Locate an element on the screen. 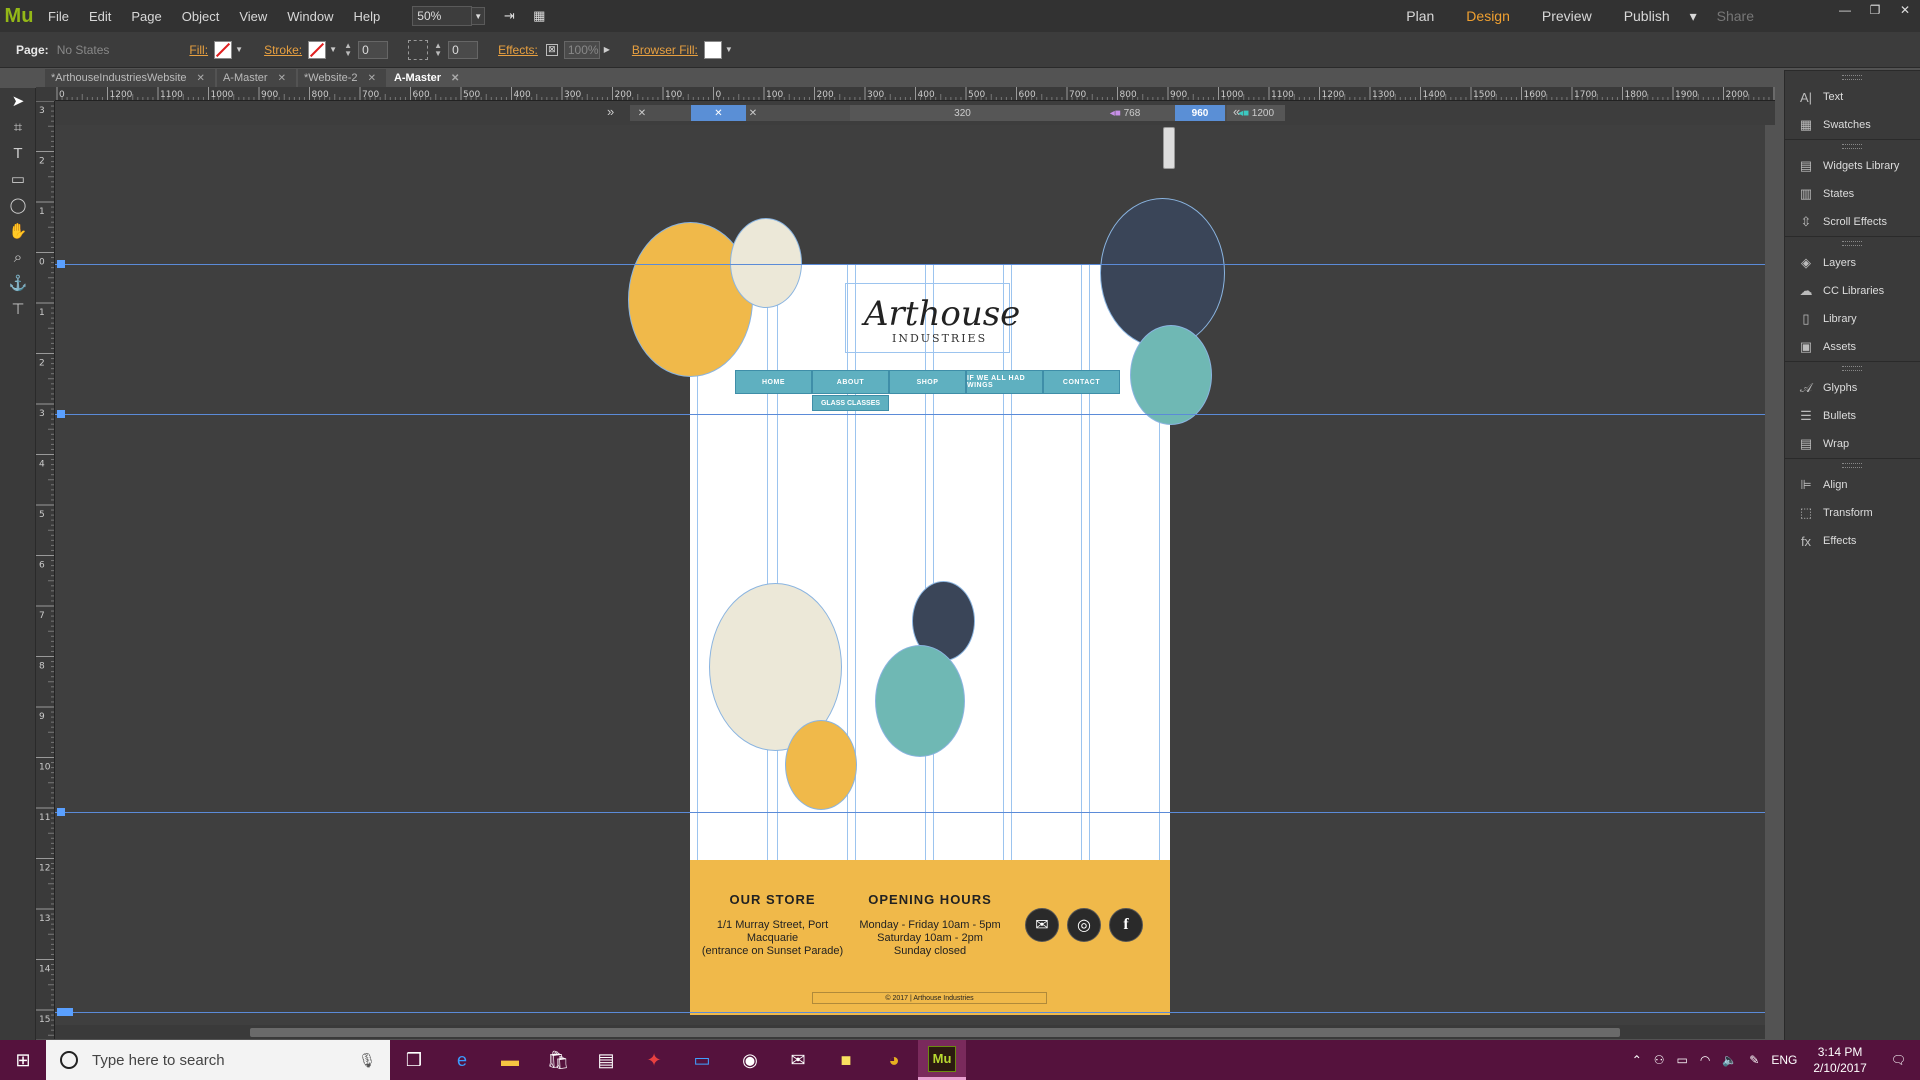 The width and height of the screenshot is (1920, 1080). page-states-value: No States is located at coordinates (83, 50).